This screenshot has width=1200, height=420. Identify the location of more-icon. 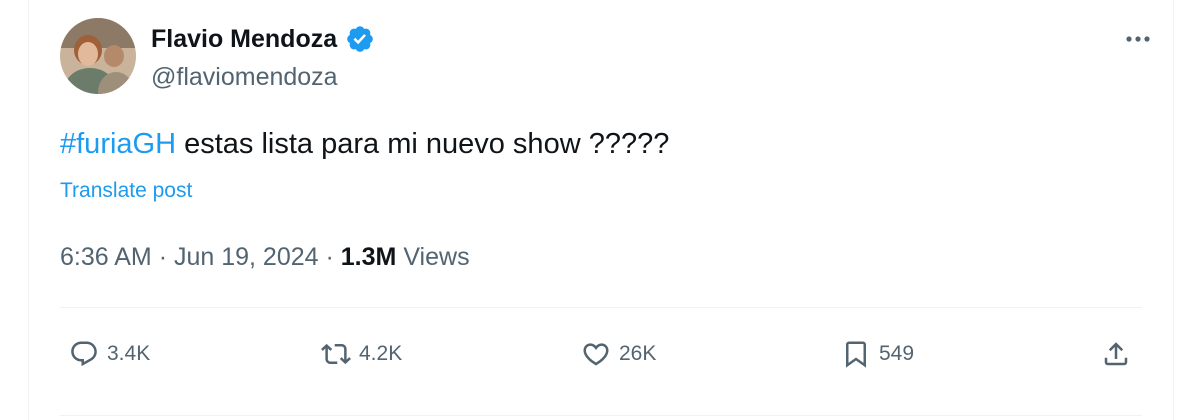
(1138, 39).